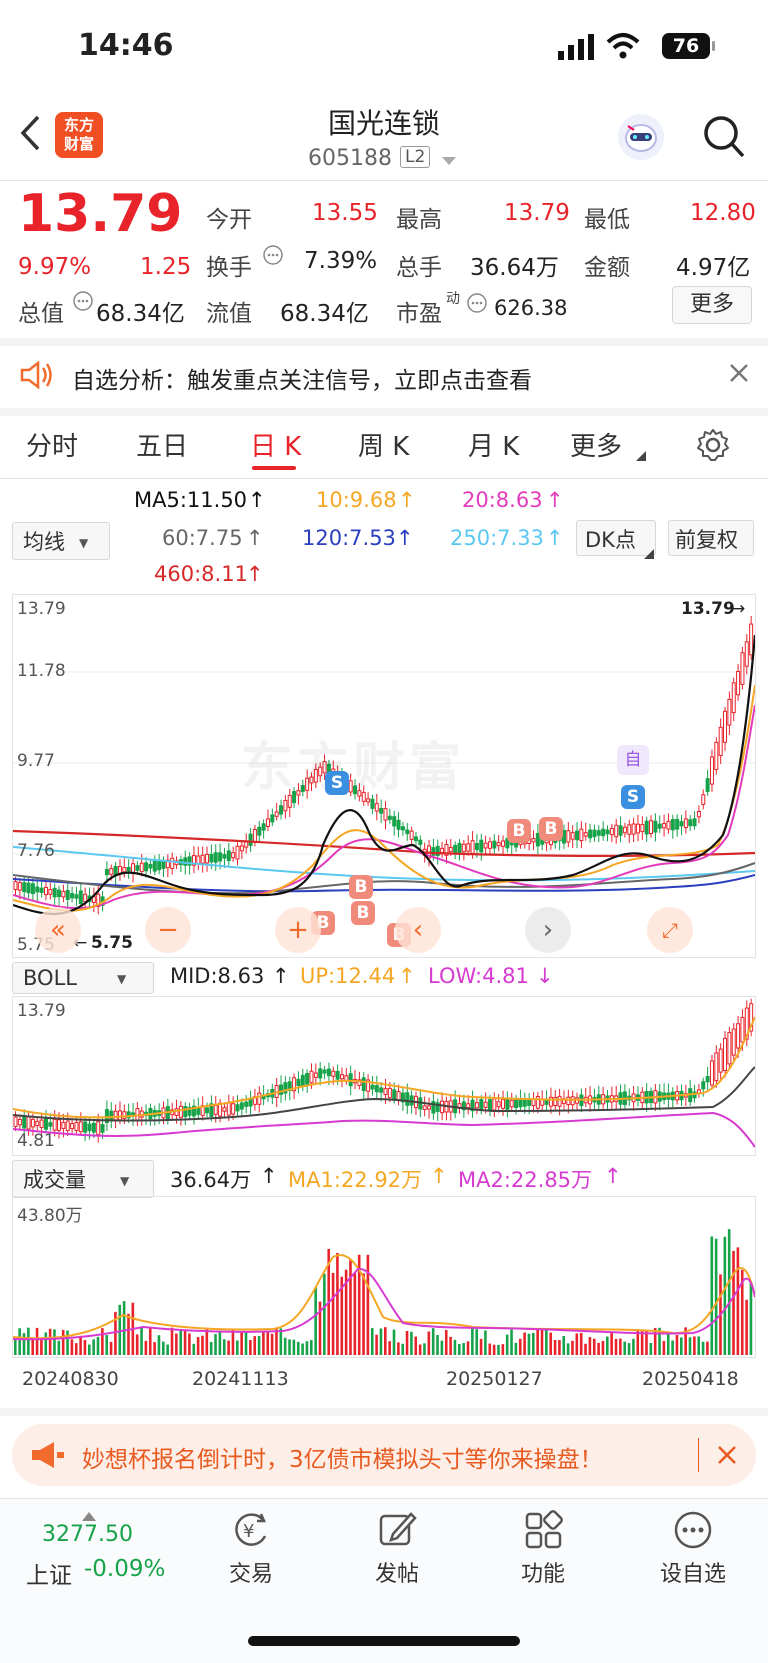 This screenshot has height=1663, width=768. What do you see at coordinates (633, 760) in the screenshot?
I see `self-select-marker: 自` at bounding box center [633, 760].